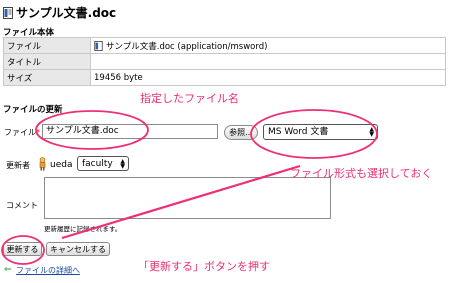 The image size is (450, 283). I want to click on filename-highlight-ellipse, so click(92, 130).